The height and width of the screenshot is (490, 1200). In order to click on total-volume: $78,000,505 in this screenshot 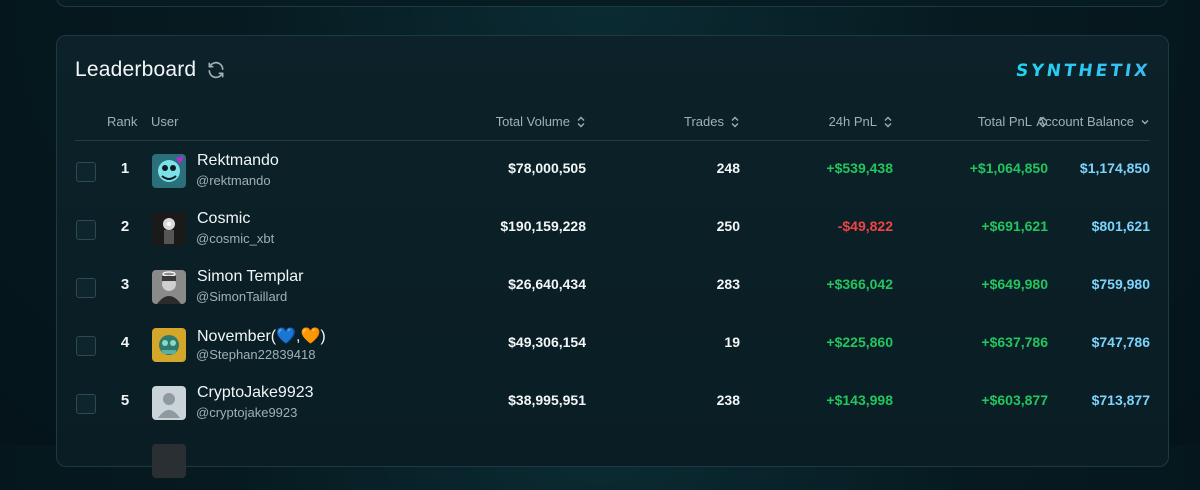, I will do `click(547, 168)`.